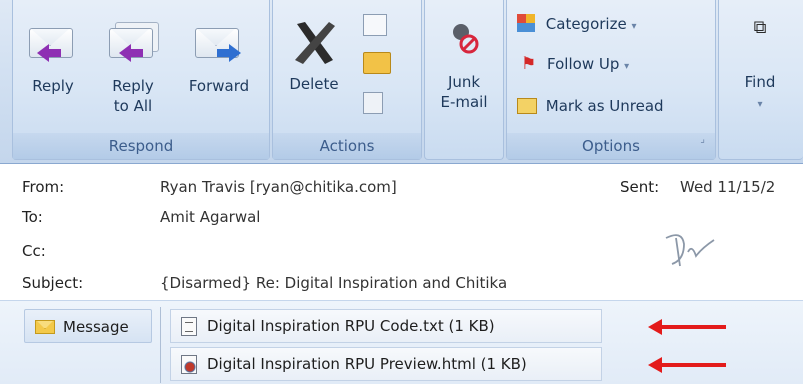 Image resolution: width=803 pixels, height=384 pixels. Describe the element at coordinates (604, 106) in the screenshot. I see `mark-unread-label: Mark as Unread` at that location.